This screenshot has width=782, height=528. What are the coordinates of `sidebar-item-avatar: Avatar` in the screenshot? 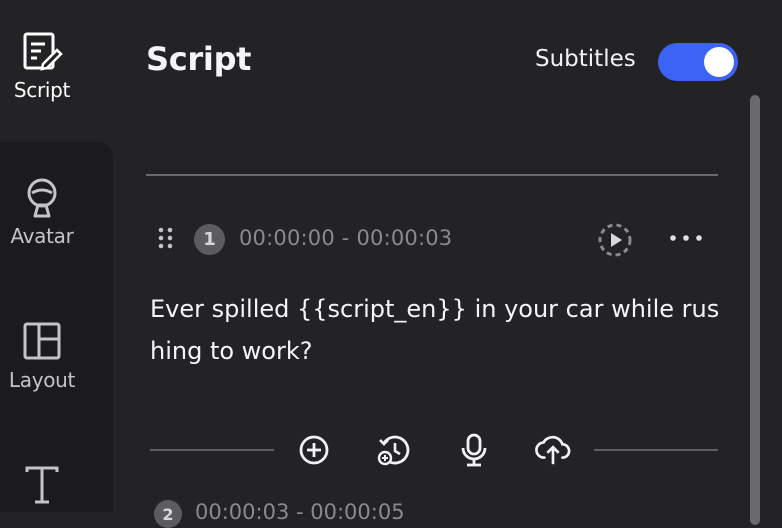 It's located at (42, 212).